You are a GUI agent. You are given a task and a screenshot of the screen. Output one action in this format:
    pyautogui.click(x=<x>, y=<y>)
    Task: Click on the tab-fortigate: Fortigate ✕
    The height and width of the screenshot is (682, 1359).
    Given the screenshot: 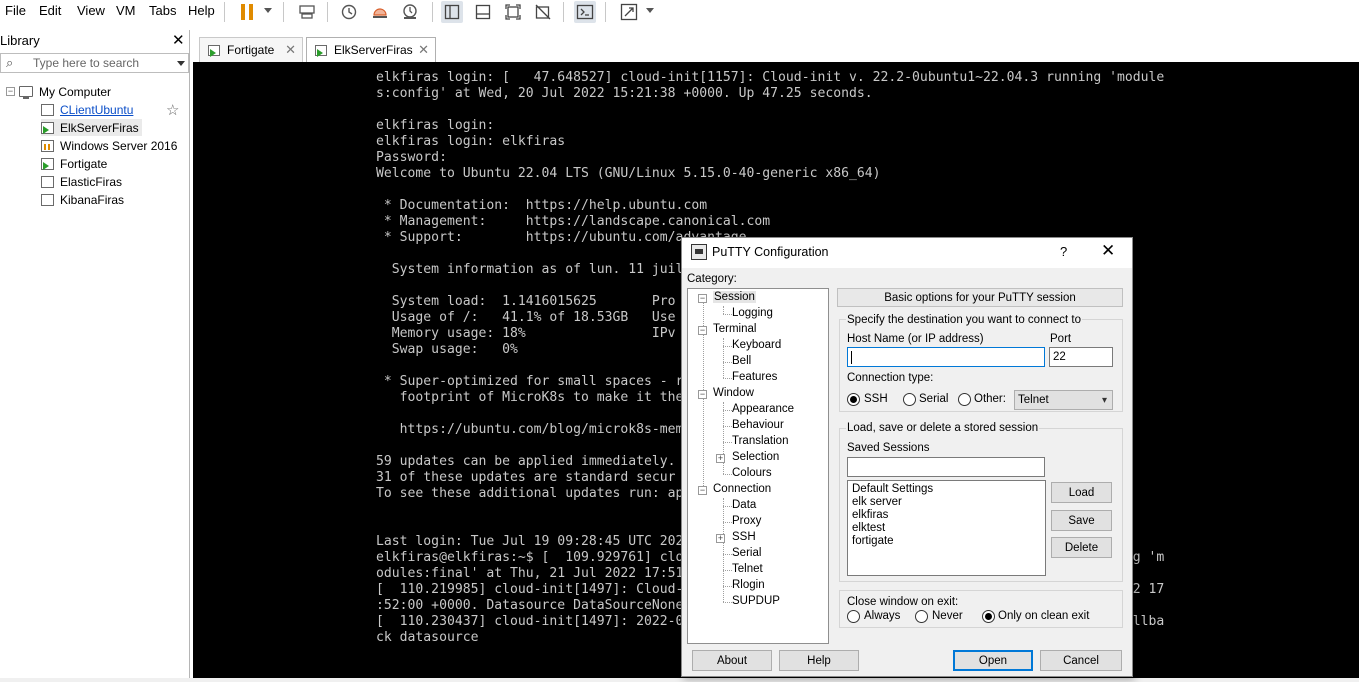 What is the action you would take?
    pyautogui.click(x=251, y=49)
    